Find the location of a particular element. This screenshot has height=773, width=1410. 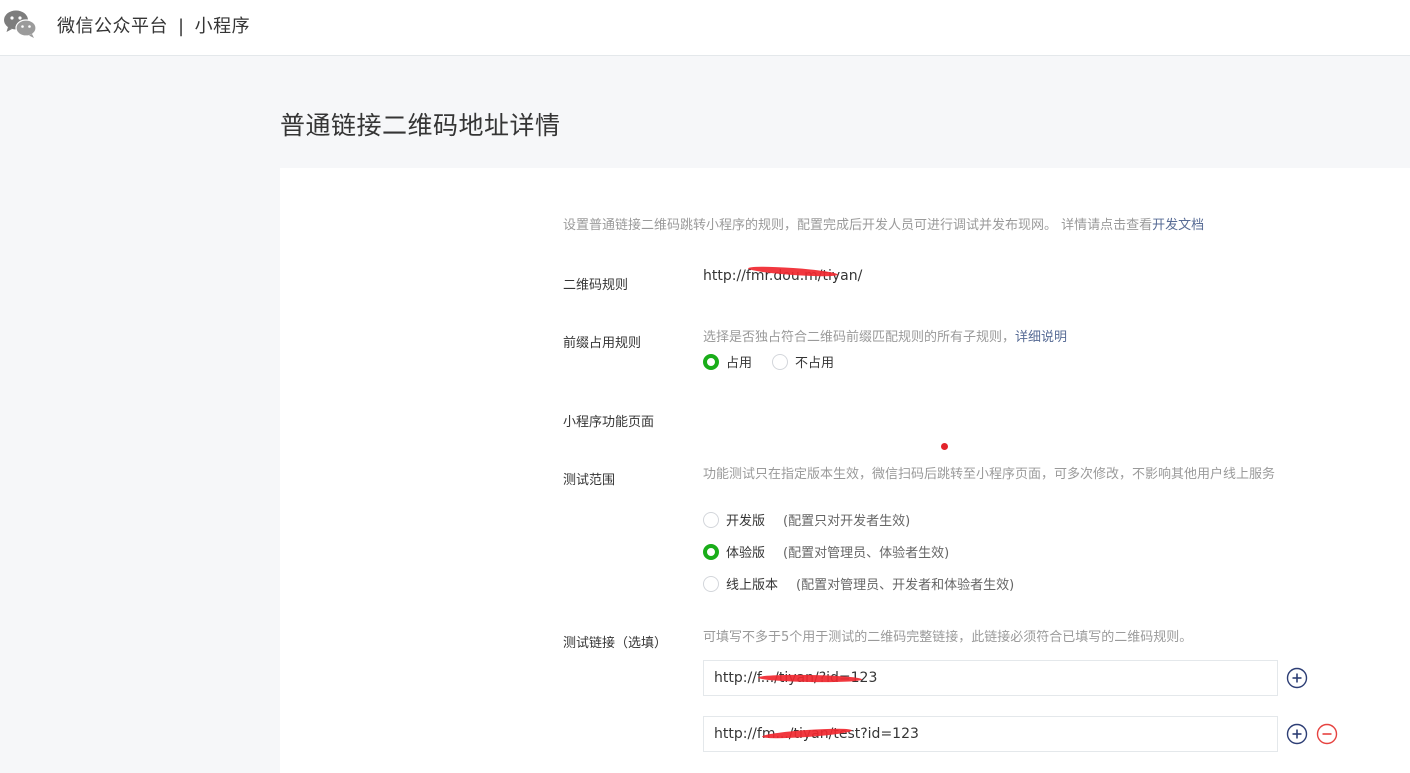

radio-online-version-label: 线上版本 is located at coordinates (752, 585).